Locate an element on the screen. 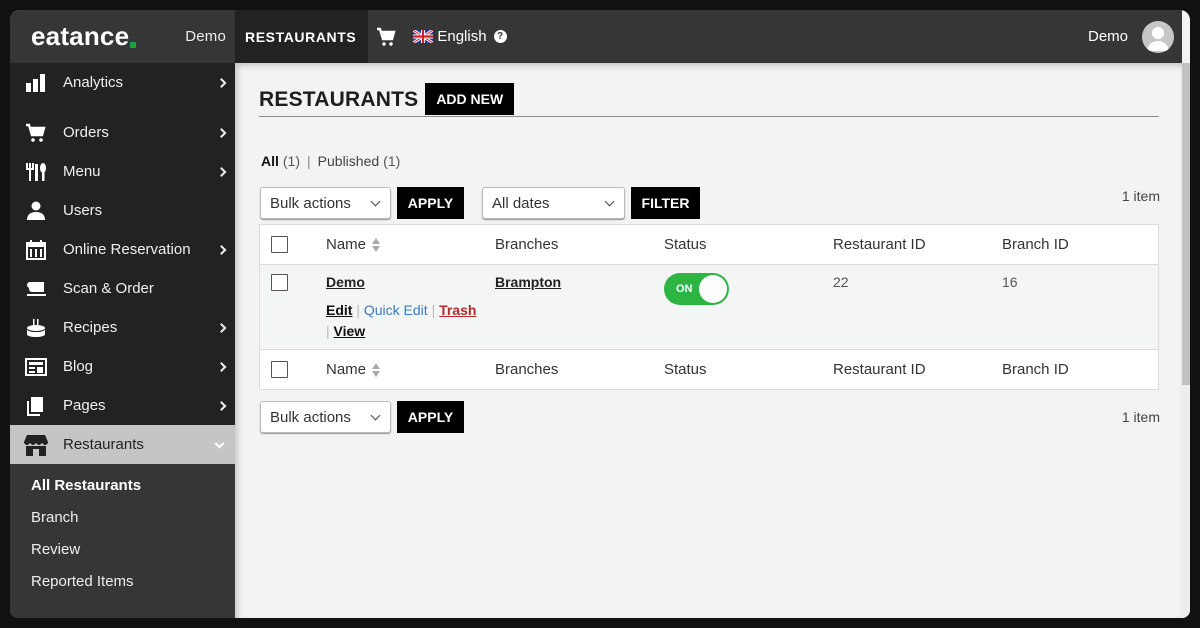  logo: eatance Demo is located at coordinates (122, 36).